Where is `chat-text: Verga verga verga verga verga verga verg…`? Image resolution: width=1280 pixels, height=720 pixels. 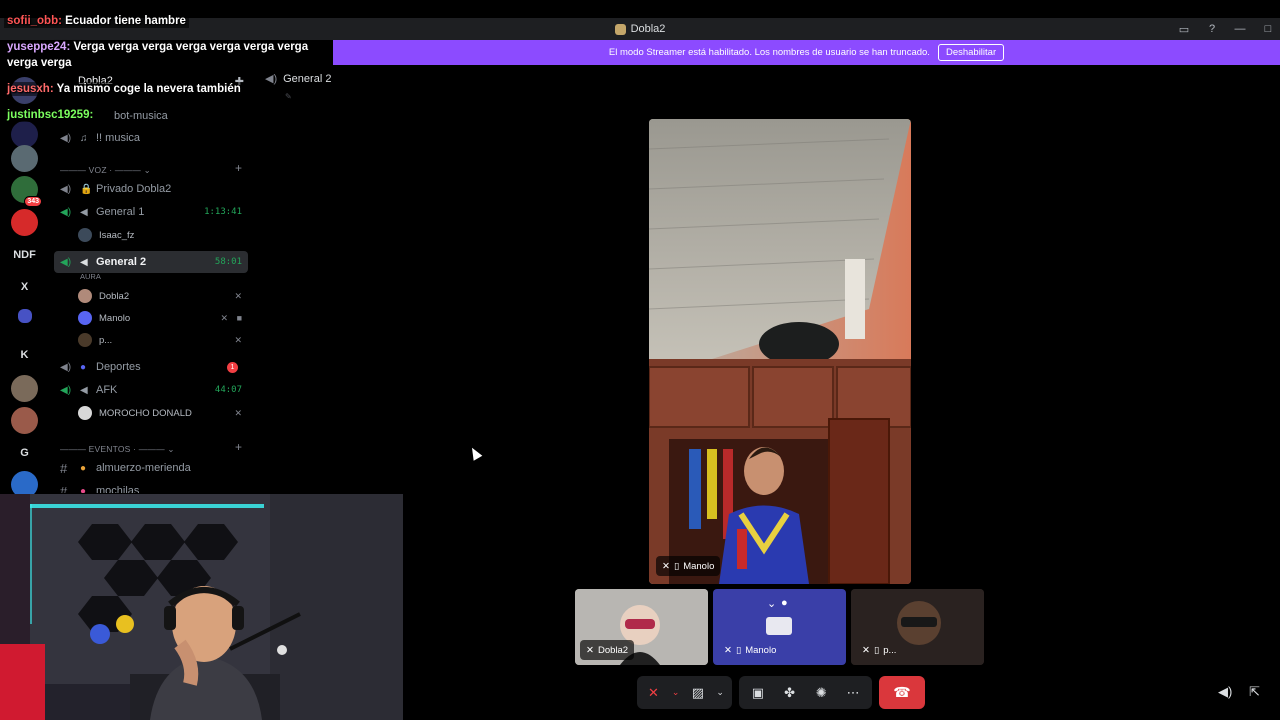 chat-text: Verga verga verga verga verga verga verg… is located at coordinates (191, 47).